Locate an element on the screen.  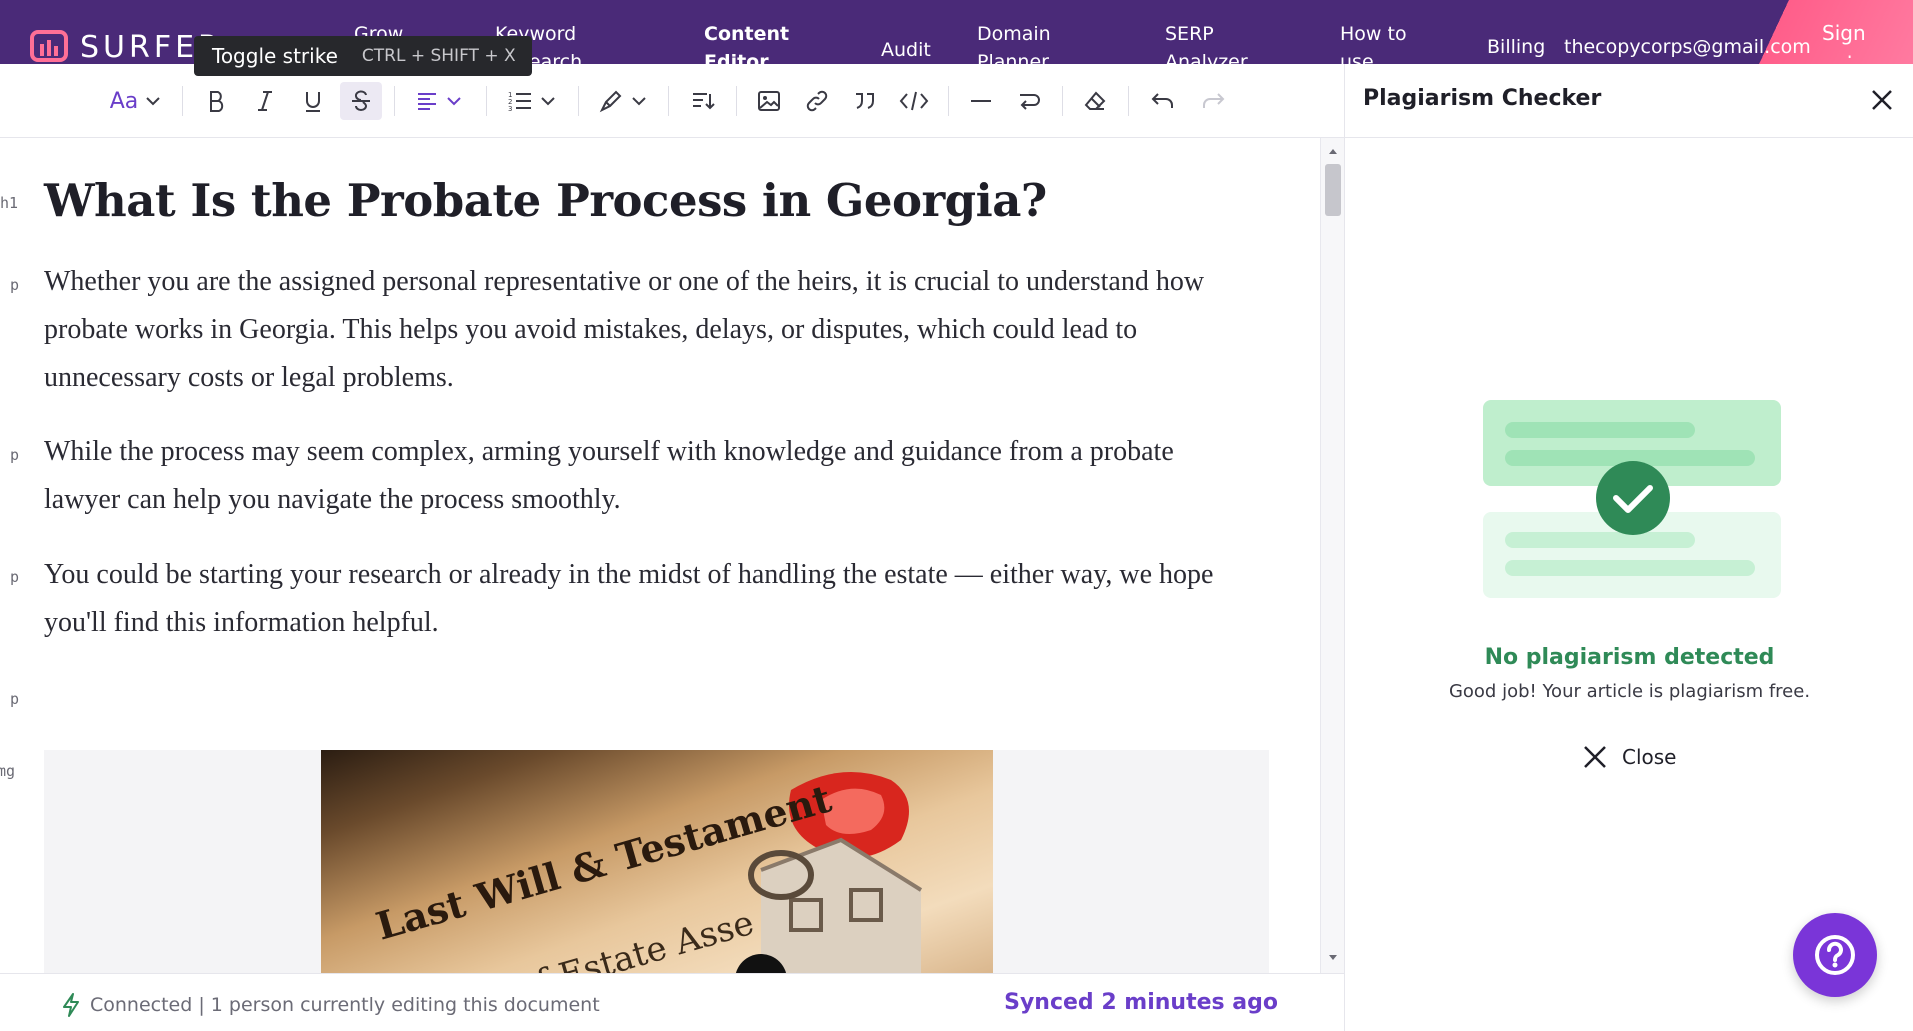
will-testament-photo: Last Will & Testament of Estate Asse is located at coordinates (657, 861).